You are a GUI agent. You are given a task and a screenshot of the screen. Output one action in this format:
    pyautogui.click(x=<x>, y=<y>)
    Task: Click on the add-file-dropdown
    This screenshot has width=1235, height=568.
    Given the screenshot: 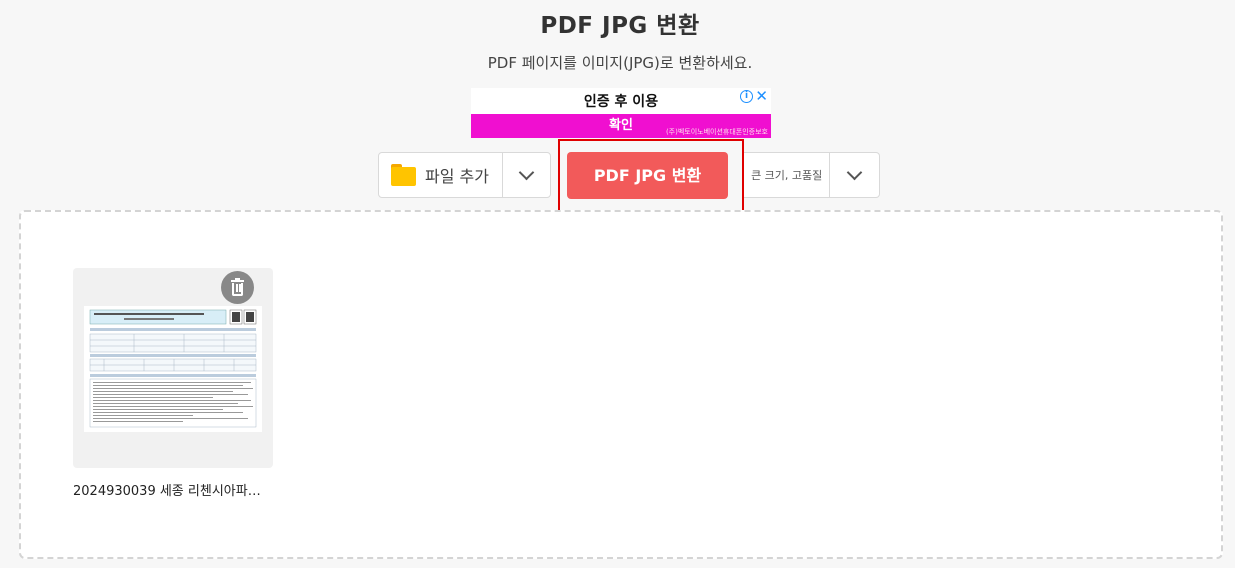 What is the action you would take?
    pyautogui.click(x=525, y=175)
    